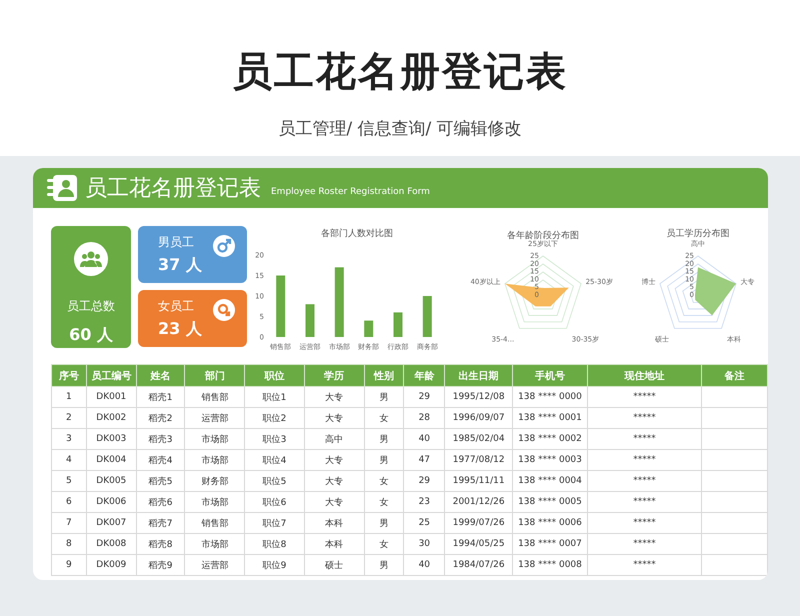 The image size is (800, 616). I want to click on table-cell: 1996/09/07, so click(478, 418).